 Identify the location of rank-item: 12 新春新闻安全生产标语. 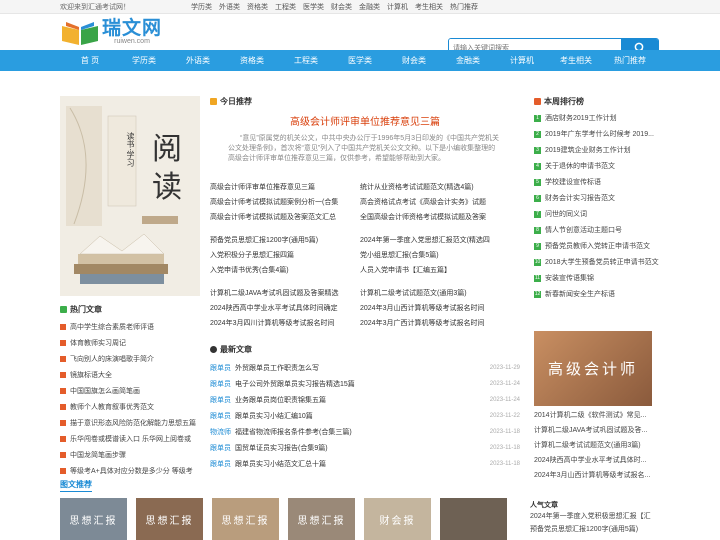
(597, 294).